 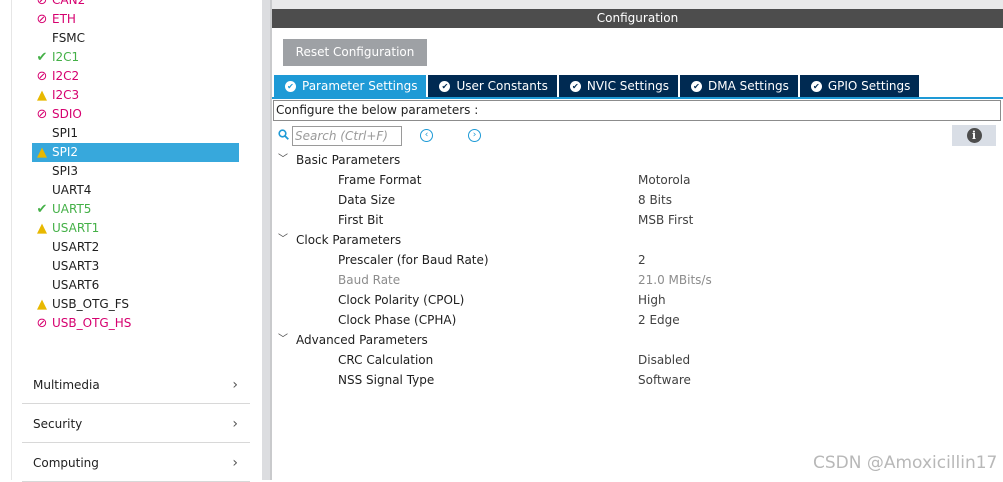 I want to click on peripheral-label: UART4, so click(x=72, y=190).